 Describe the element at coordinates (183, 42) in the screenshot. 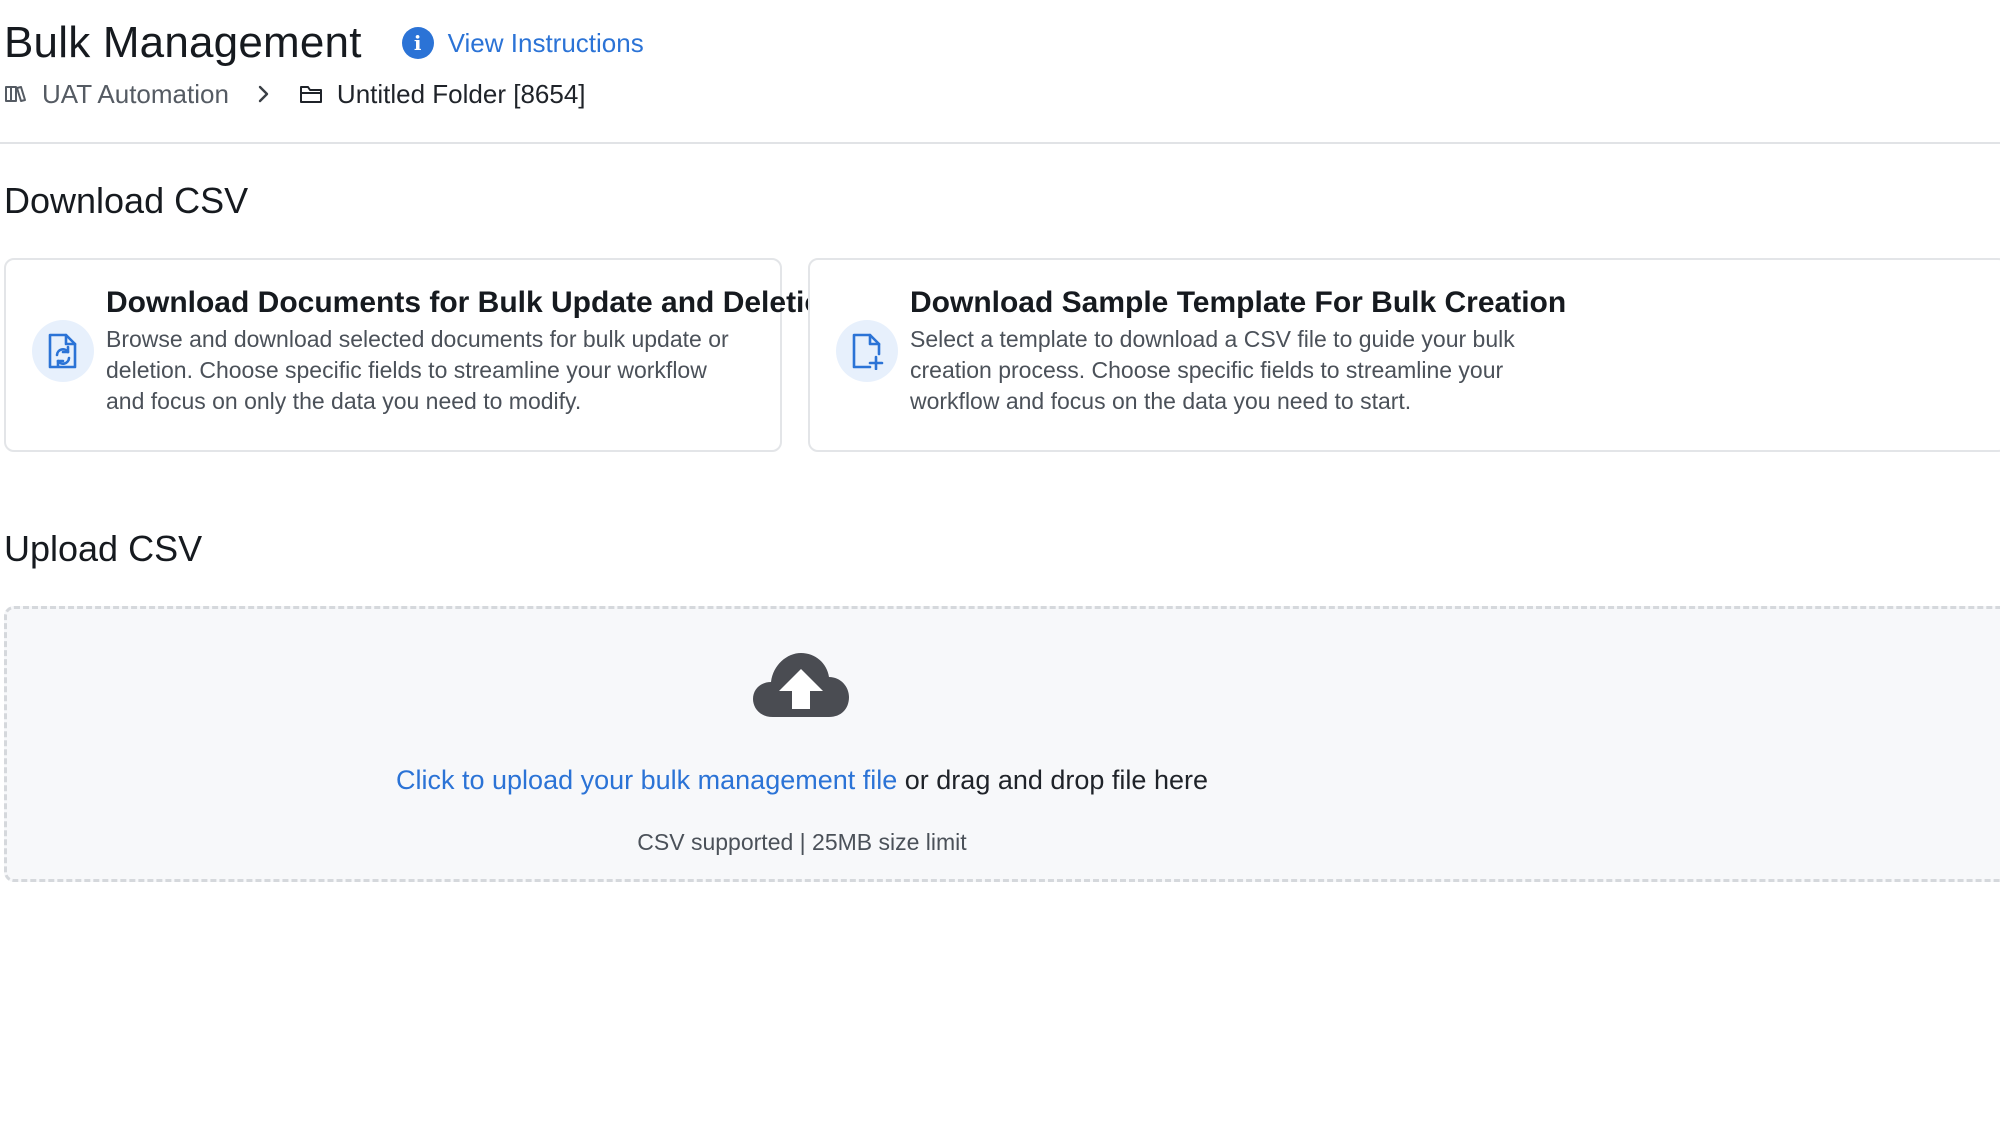

I see `page-title: Bulk Management` at that location.